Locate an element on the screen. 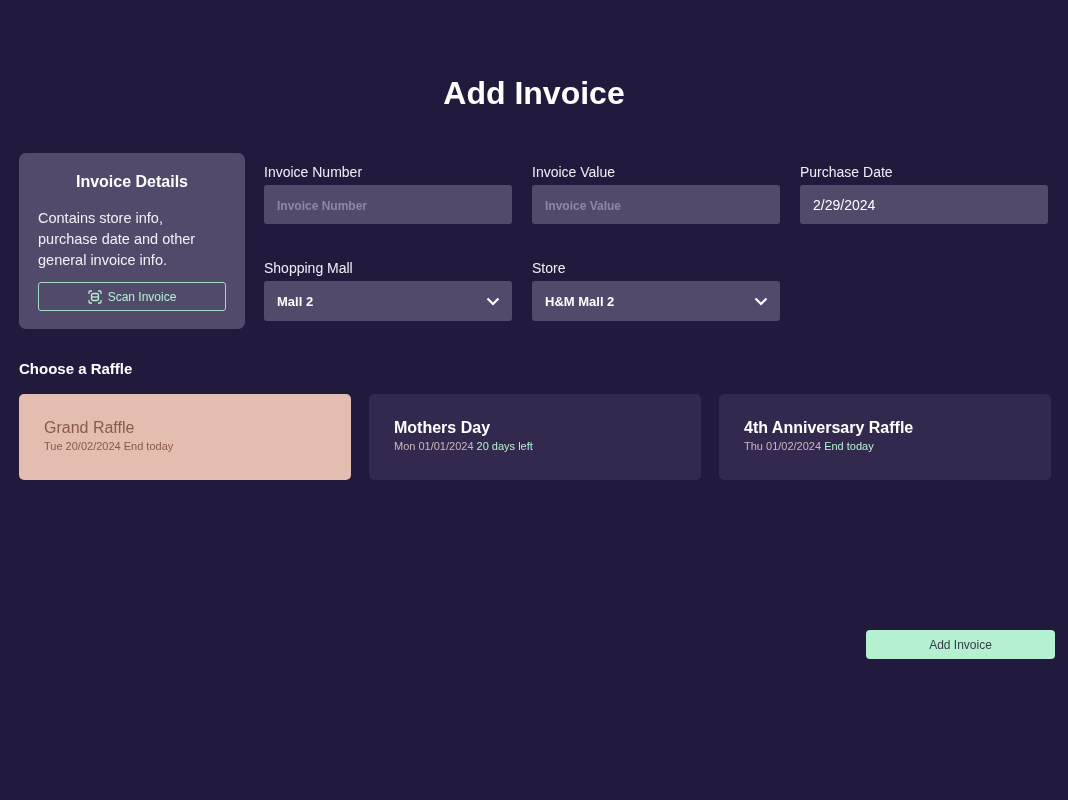 This screenshot has height=800, width=1068. scan-invoice-button: Scan Invoice is located at coordinates (132, 296).